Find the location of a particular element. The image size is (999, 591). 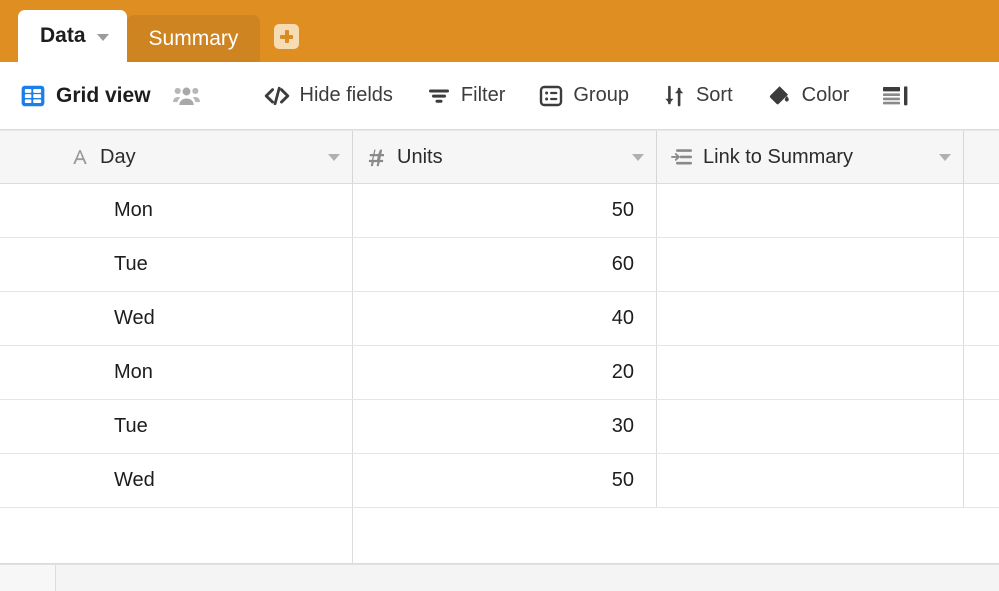

row-height-icon is located at coordinates (896, 96).